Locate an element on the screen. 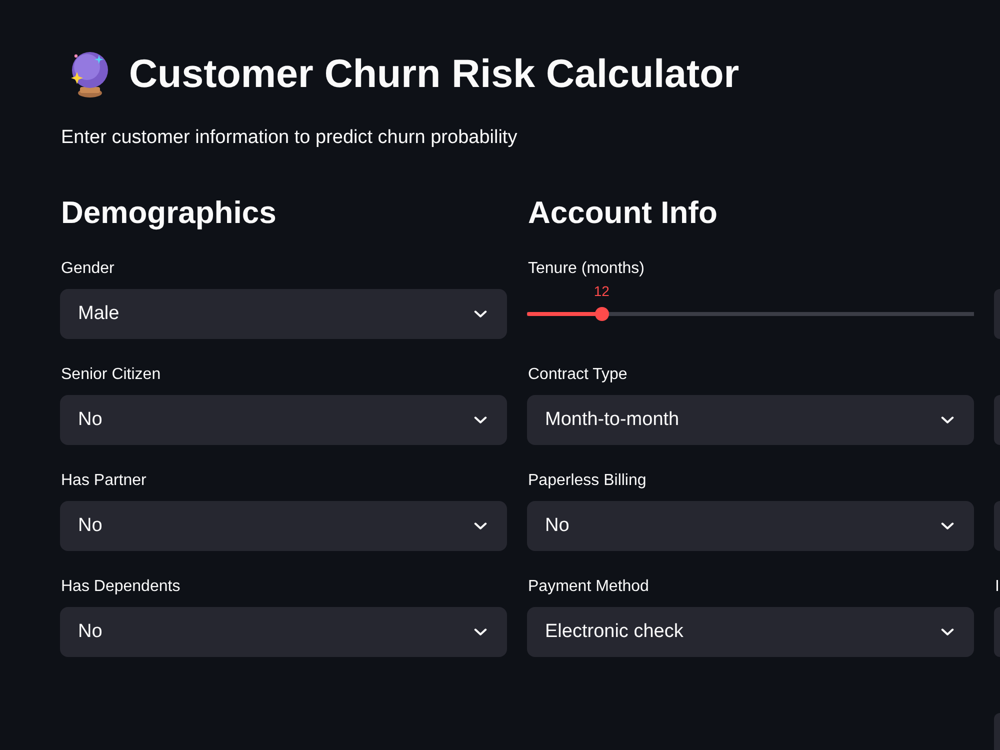  section-heading: Account Info is located at coordinates (623, 212).